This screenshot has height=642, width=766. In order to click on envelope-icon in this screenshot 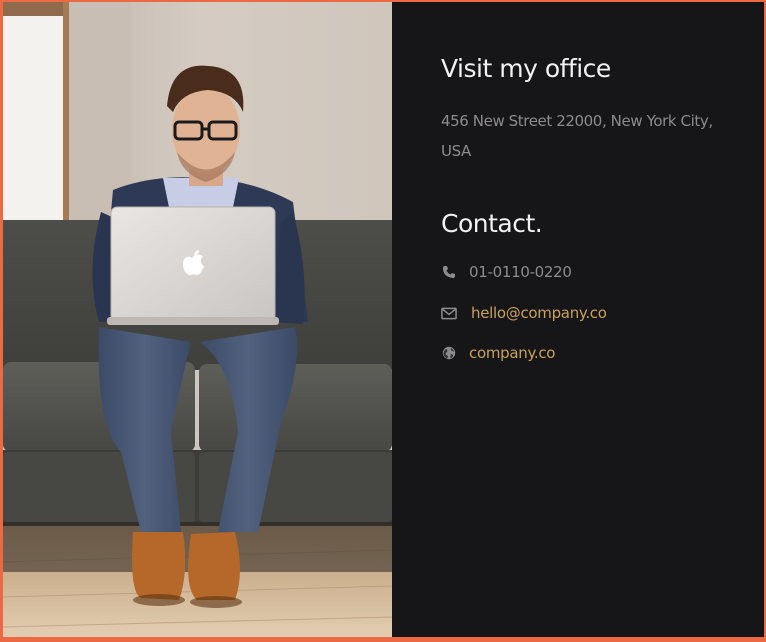, I will do `click(449, 313)`.